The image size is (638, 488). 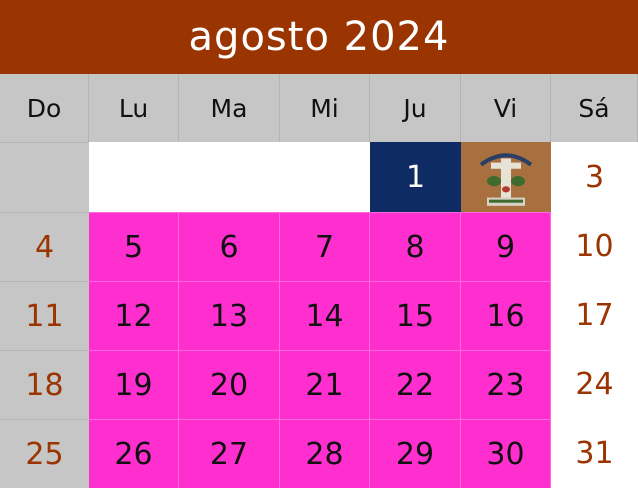 I want to click on day-cell-26: 26, so click(x=134, y=453).